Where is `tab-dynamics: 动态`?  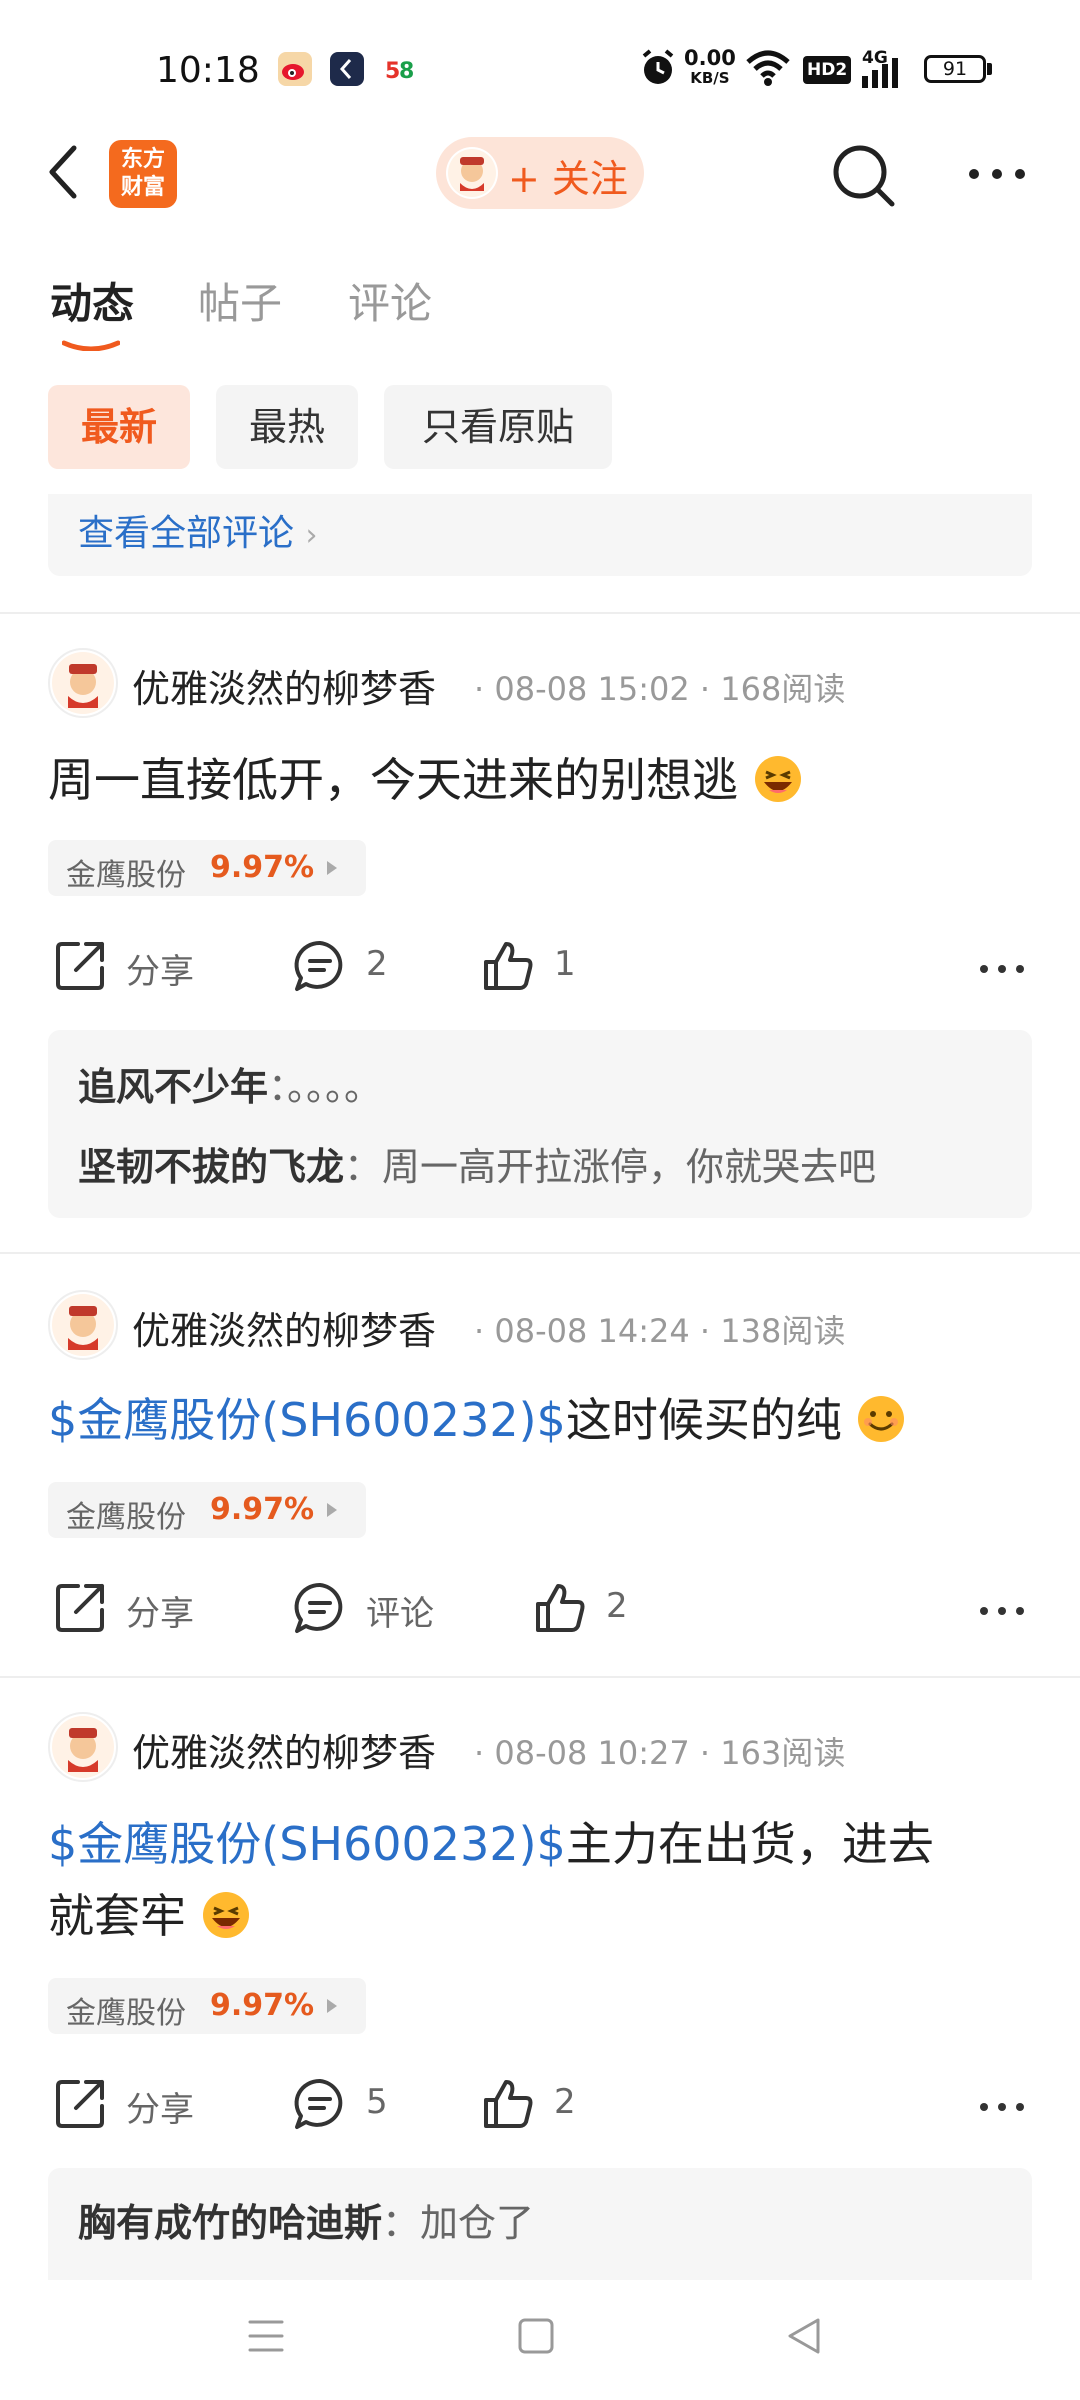
tab-dynamics: 动态 is located at coordinates (92, 300).